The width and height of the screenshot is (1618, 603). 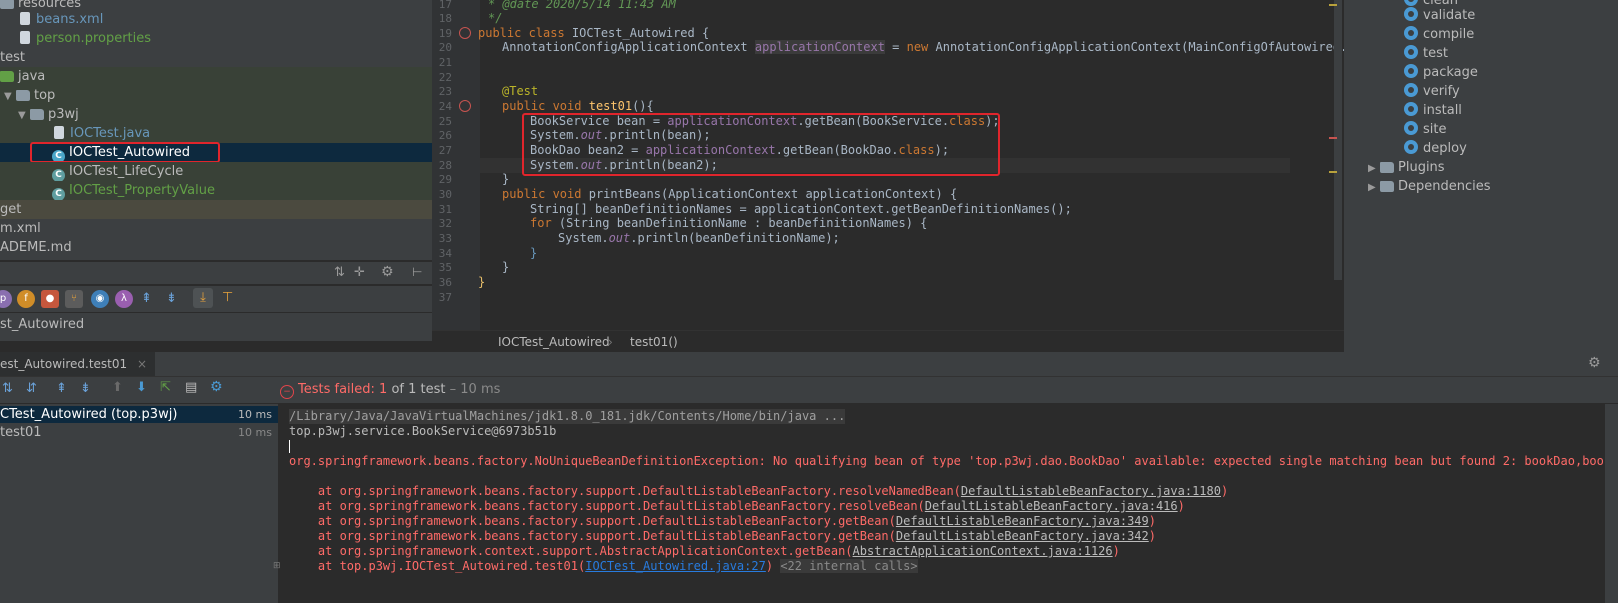 I want to click on tree-item-ioctest-java: IOCTest.java, so click(x=216, y=133).